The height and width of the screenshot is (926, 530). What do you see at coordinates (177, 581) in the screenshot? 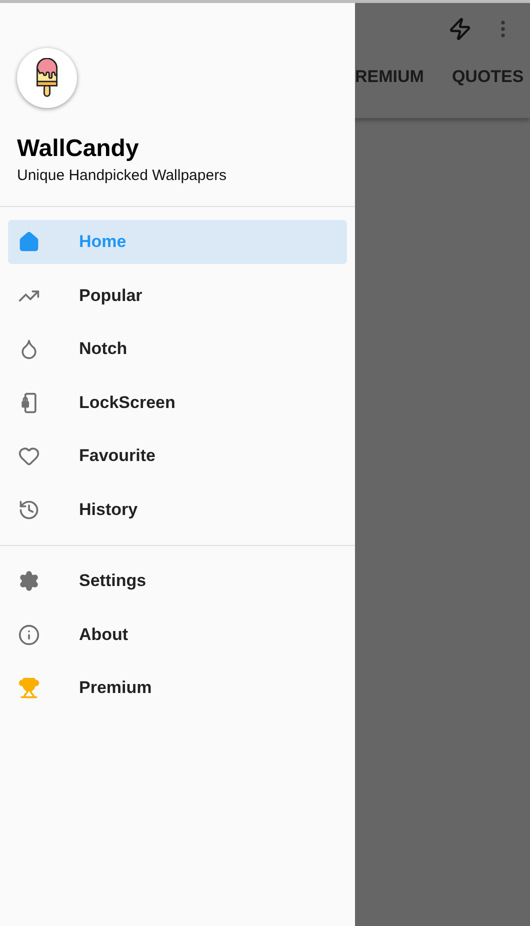
I see `drawer-item: Settings` at bounding box center [177, 581].